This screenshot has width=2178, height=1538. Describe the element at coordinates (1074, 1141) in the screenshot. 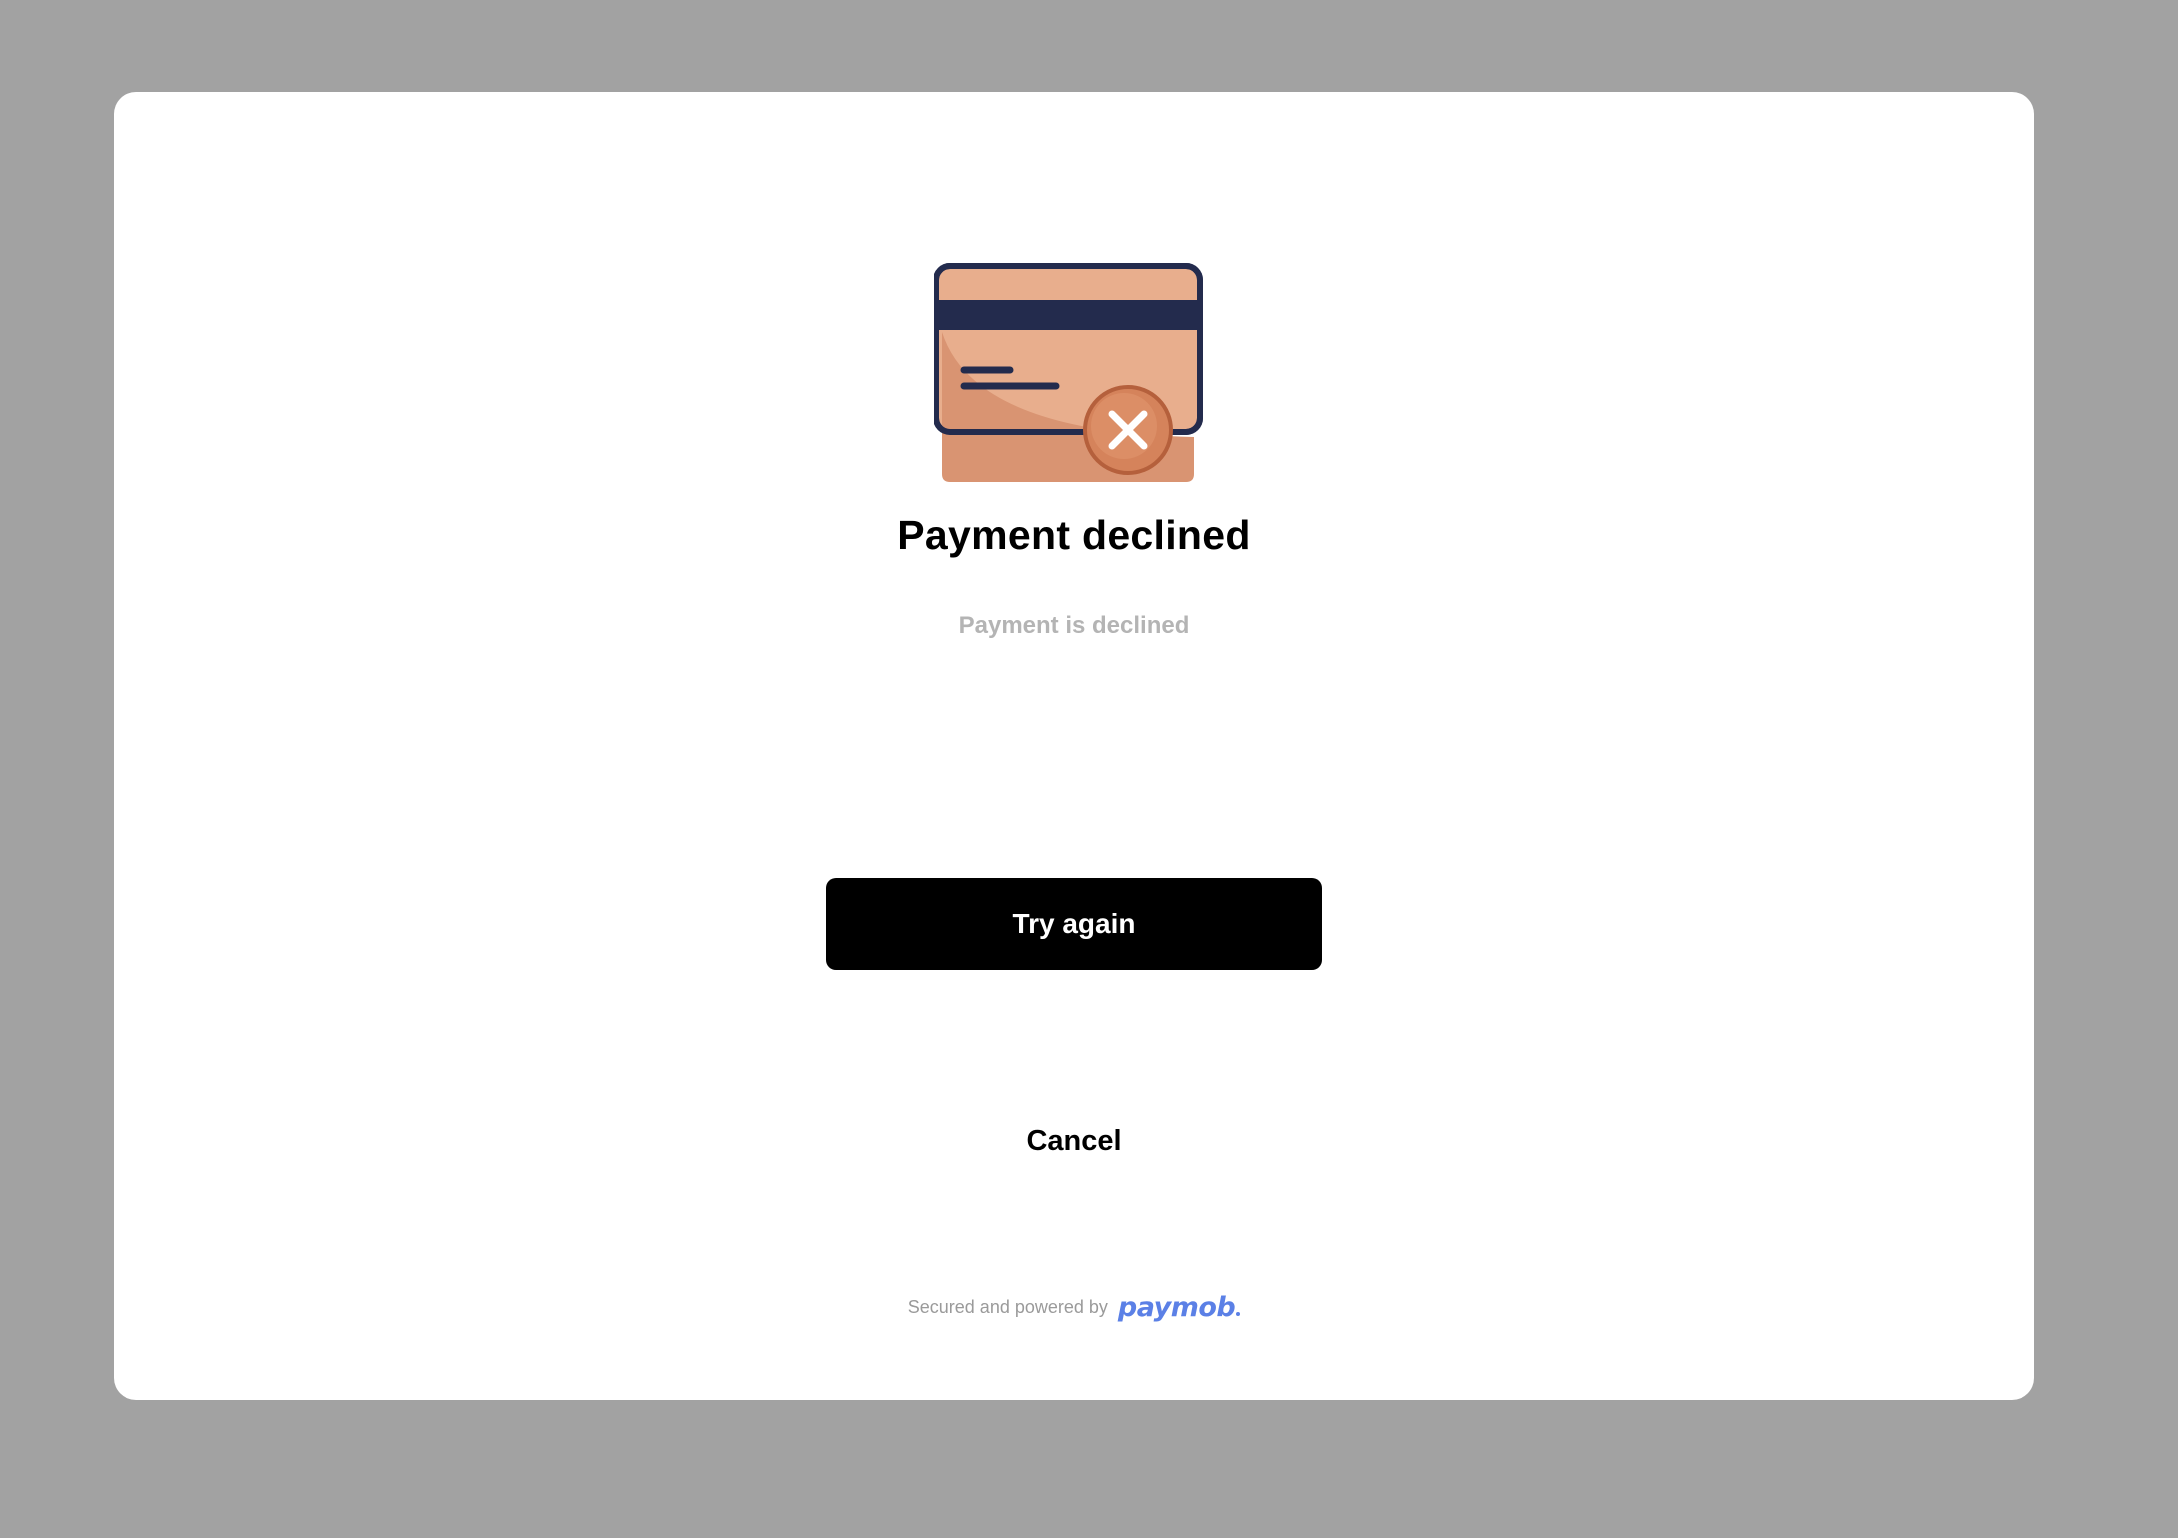

I see `cancel-button: Cancel` at that location.